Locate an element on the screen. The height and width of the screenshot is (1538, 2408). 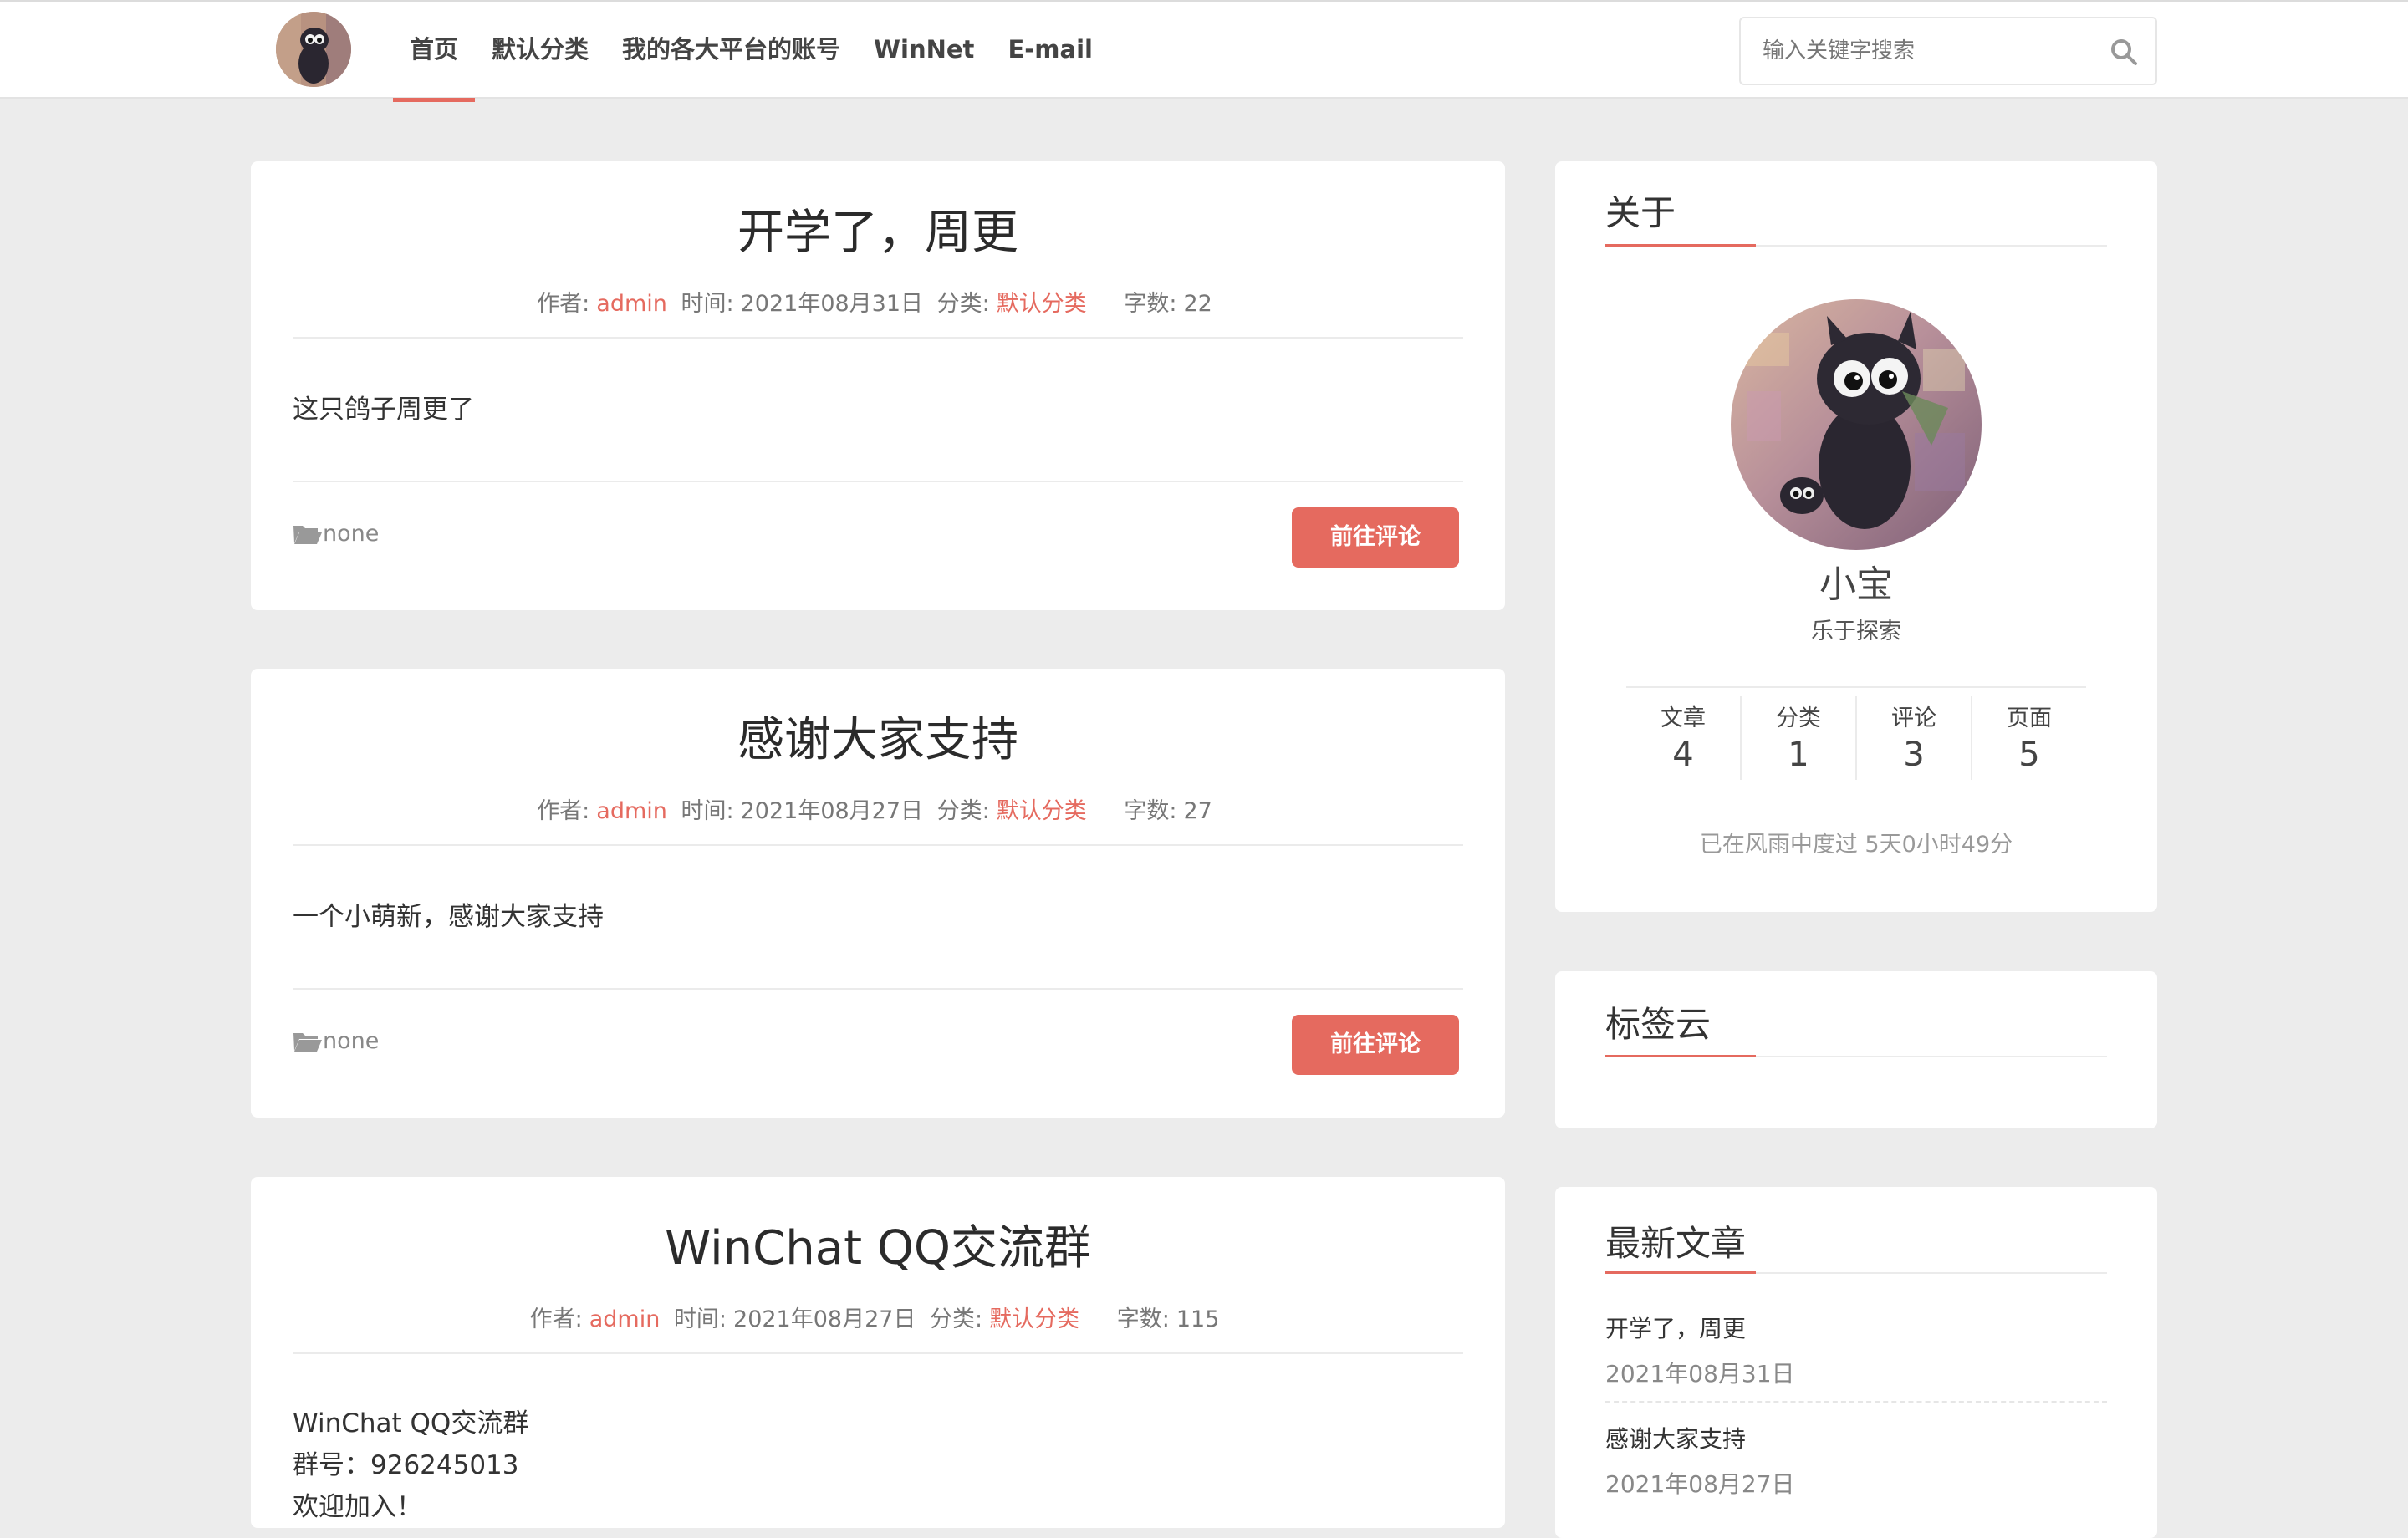
post-meta: 作者: admin 时间: 2021年08月31日 分类: 默认分类 字数: 22 is located at coordinates (878, 301).